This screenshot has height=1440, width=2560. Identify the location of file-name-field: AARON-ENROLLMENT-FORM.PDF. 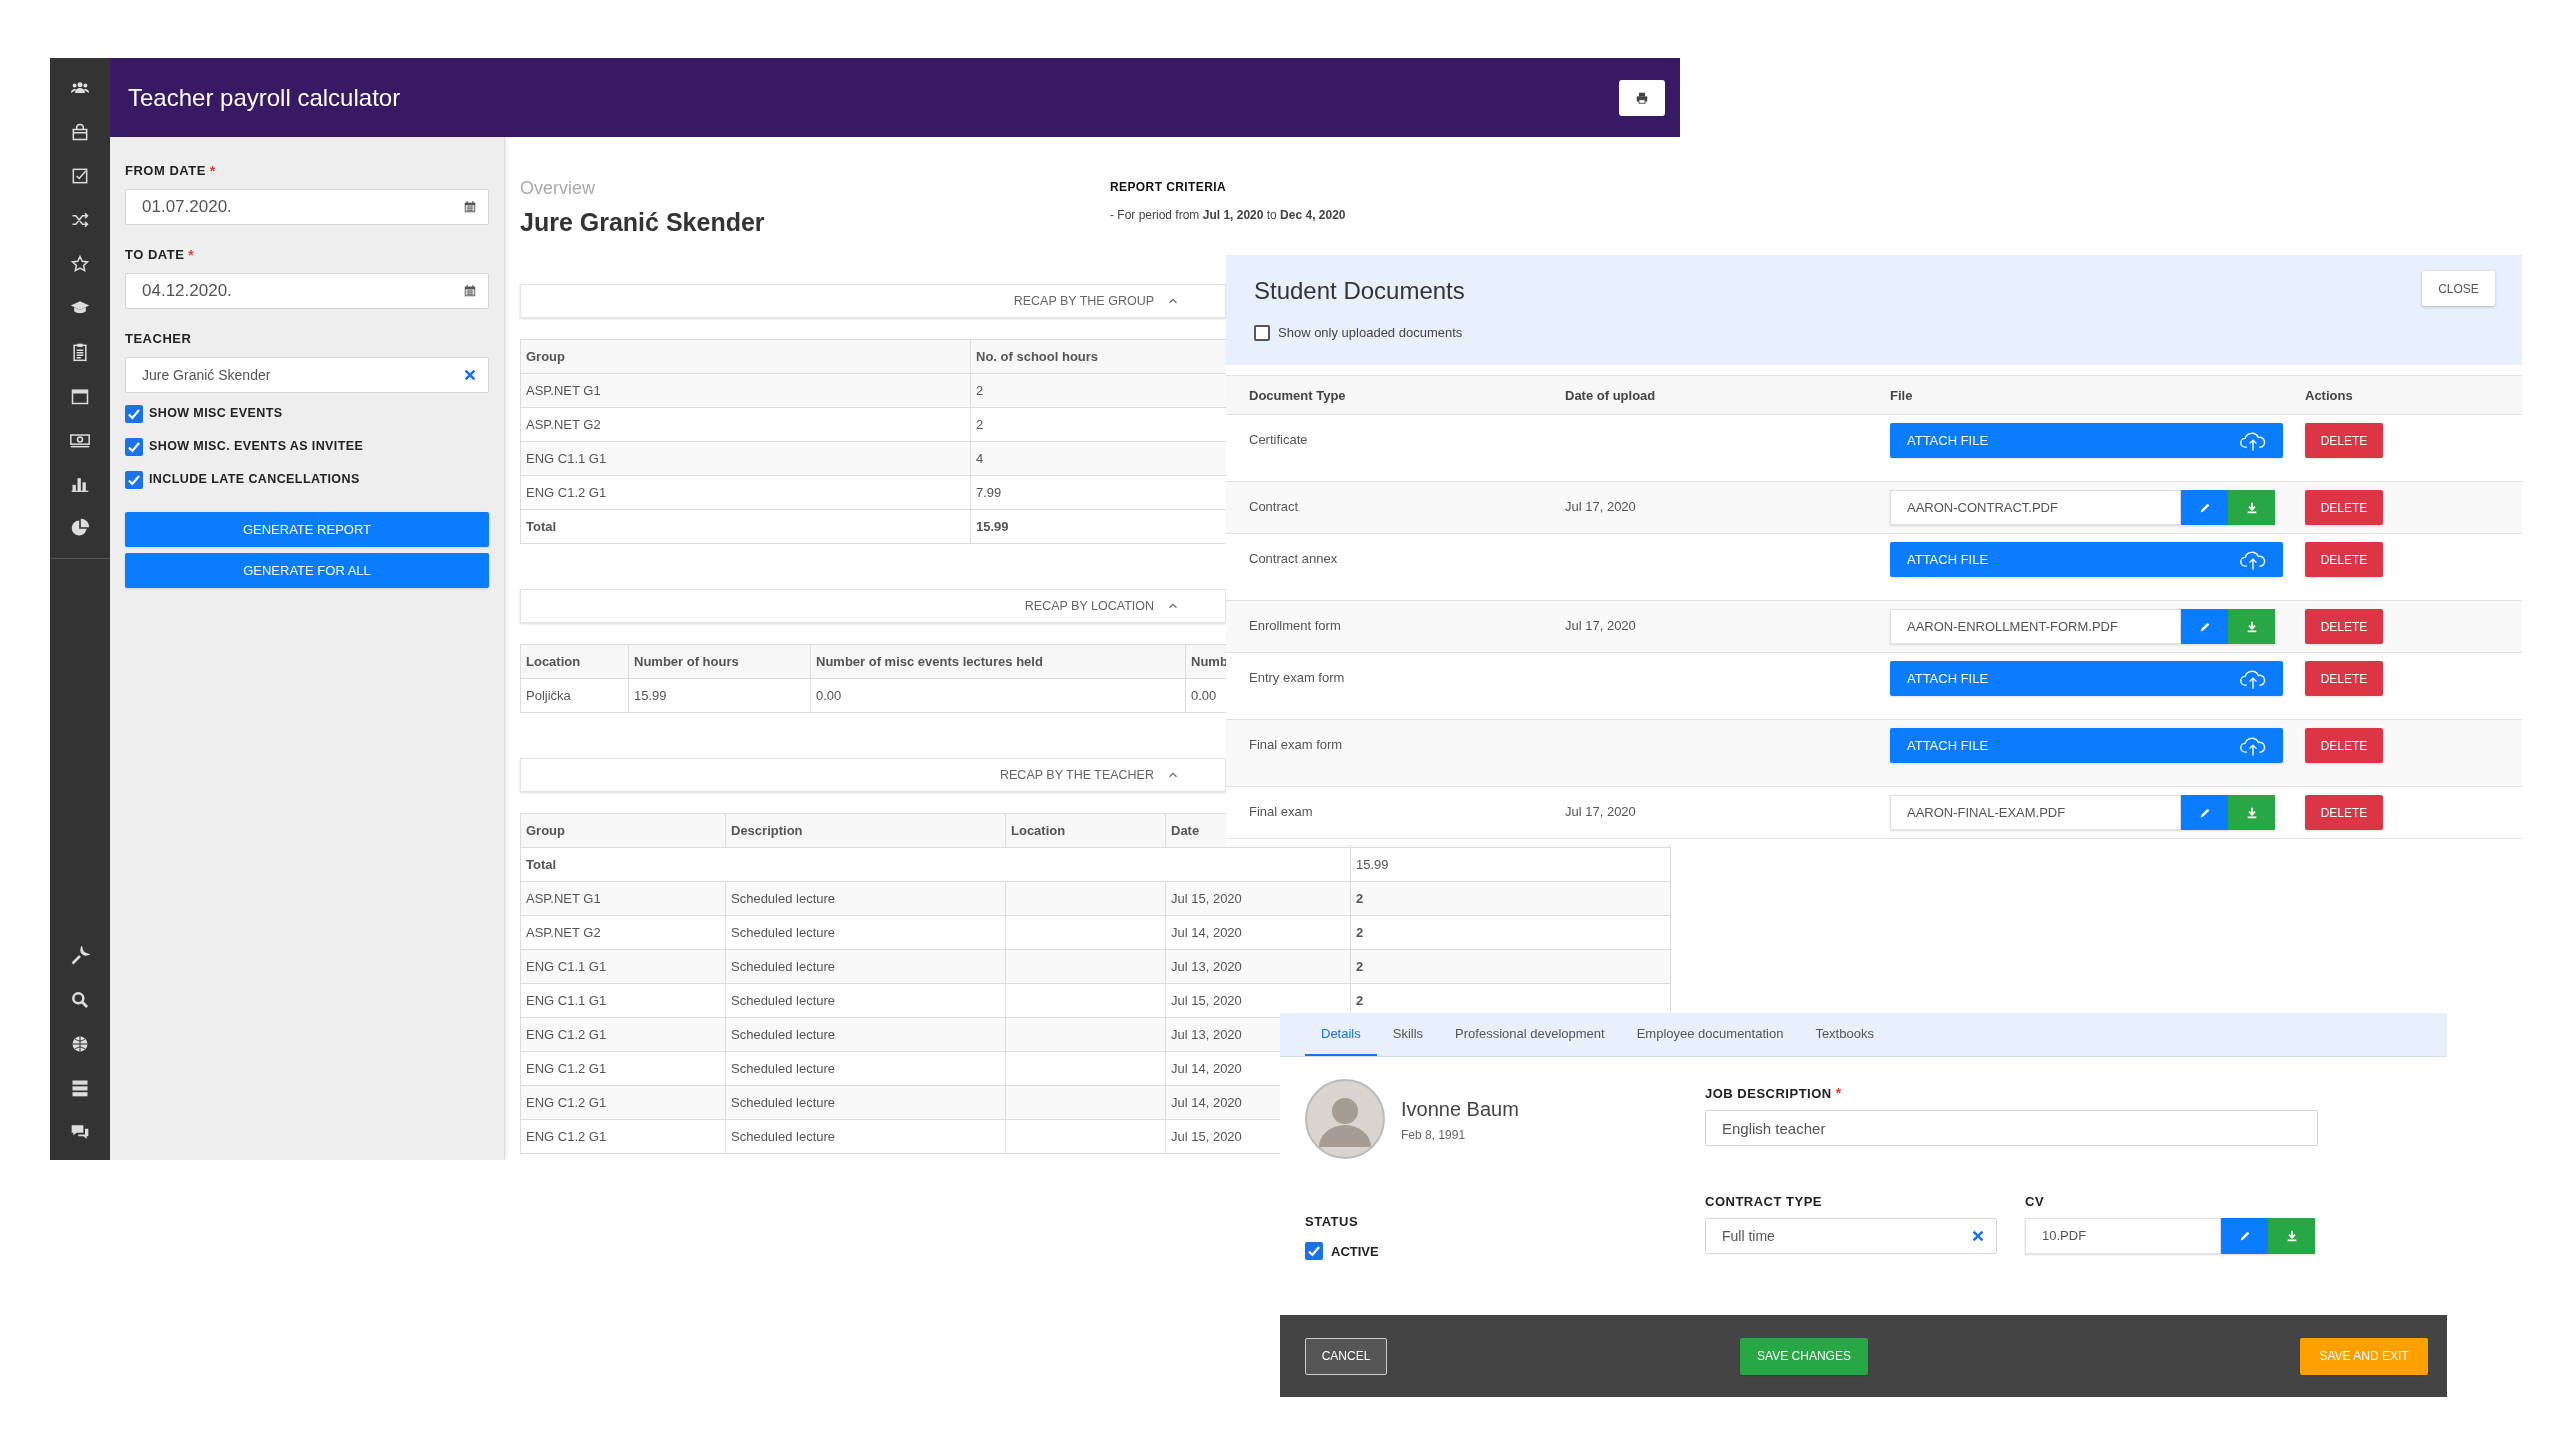
(2035, 626).